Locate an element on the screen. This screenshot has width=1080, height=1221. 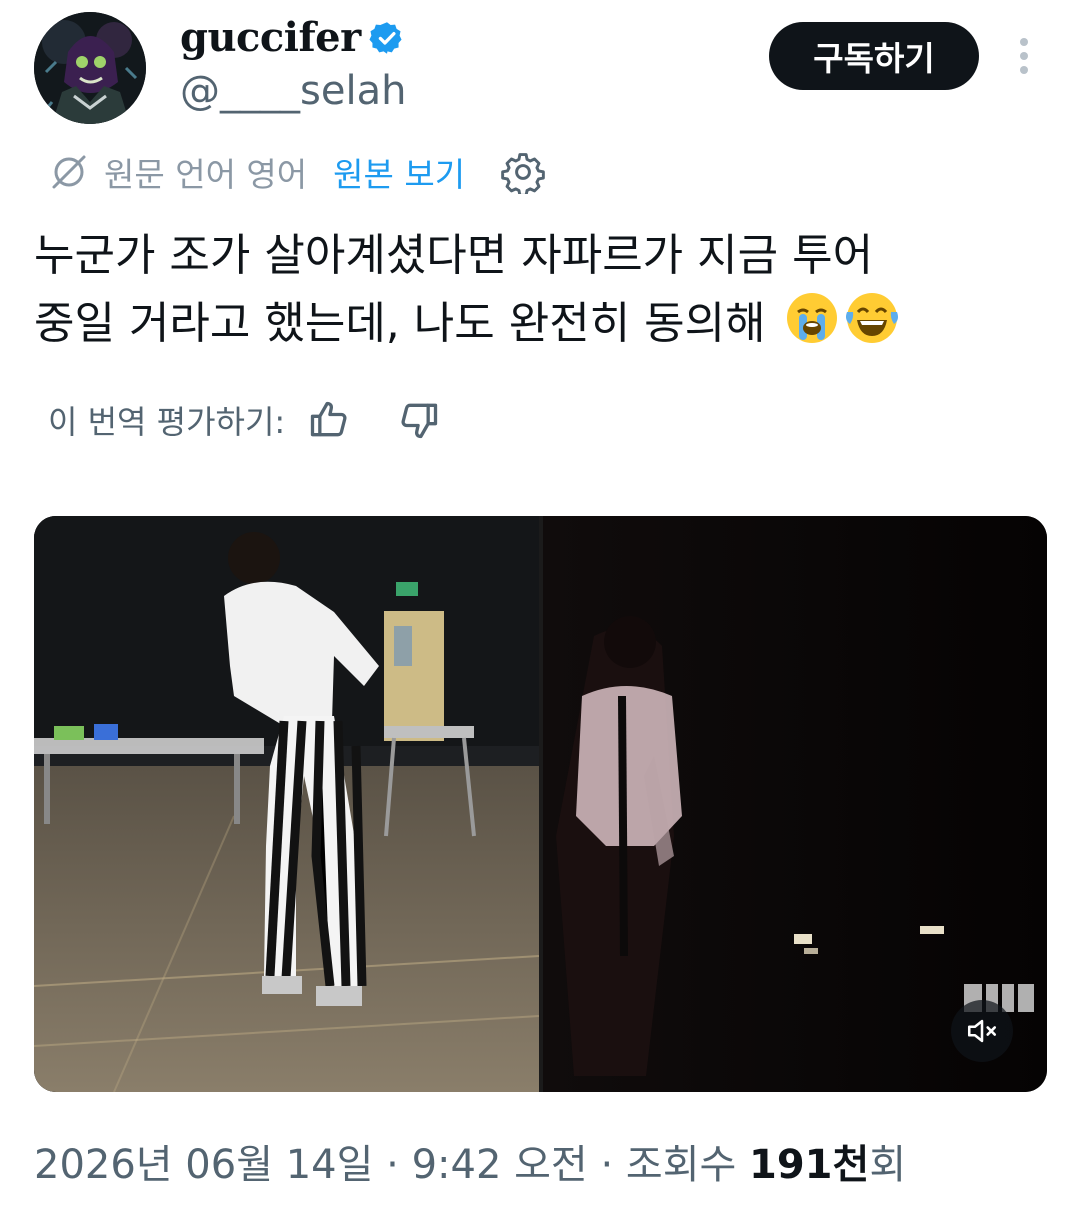
gear-icon is located at coordinates (523, 172).